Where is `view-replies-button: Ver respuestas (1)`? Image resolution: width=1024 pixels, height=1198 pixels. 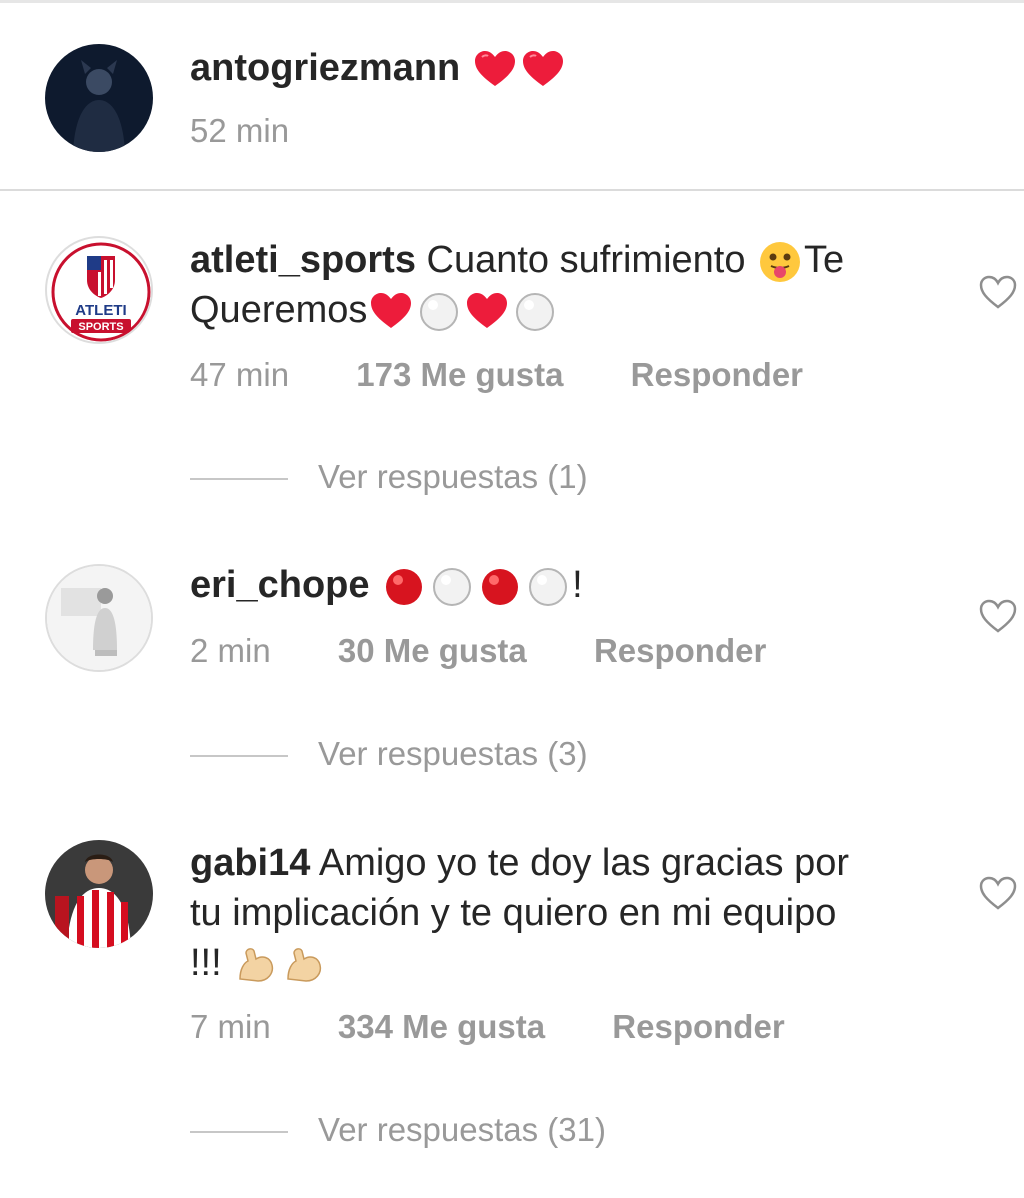
view-replies-button: Ver respuestas (1) is located at coordinates (389, 477).